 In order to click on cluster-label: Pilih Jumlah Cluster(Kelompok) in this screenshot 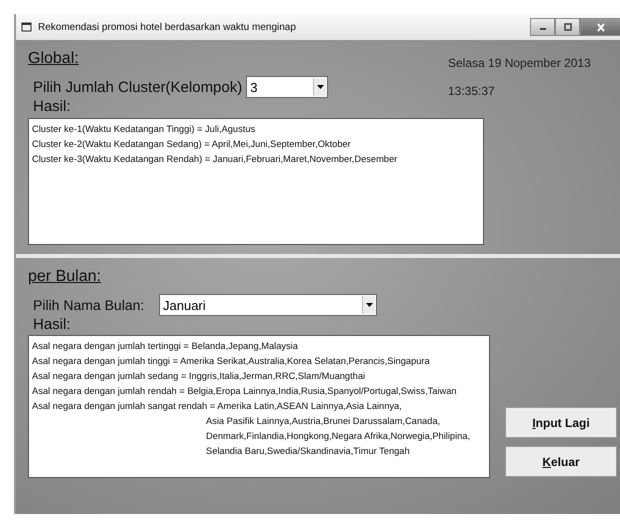, I will do `click(137, 87)`.